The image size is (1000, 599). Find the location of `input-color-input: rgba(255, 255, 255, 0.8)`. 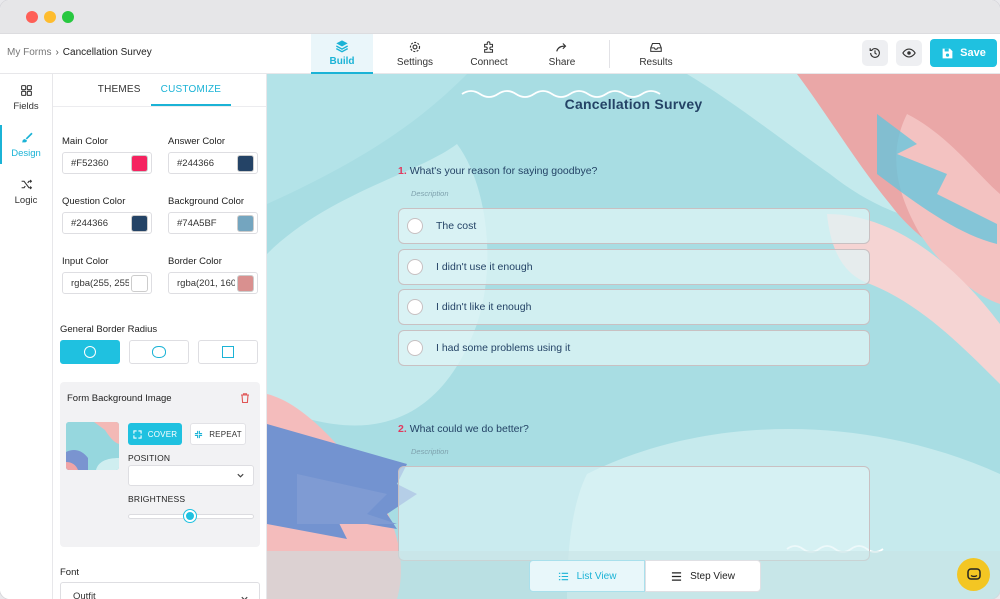

input-color-input: rgba(255, 255, 255, 0.8) is located at coordinates (107, 283).